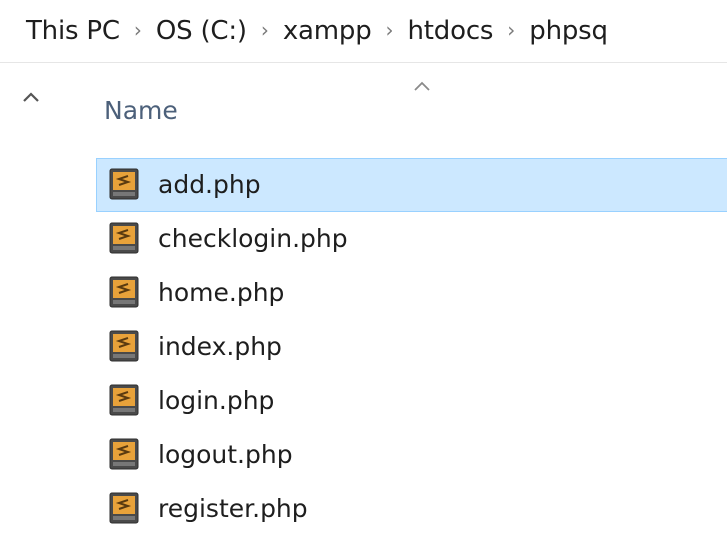 The height and width of the screenshot is (557, 727). What do you see at coordinates (411, 455) in the screenshot?
I see `file-row: logout.php` at bounding box center [411, 455].